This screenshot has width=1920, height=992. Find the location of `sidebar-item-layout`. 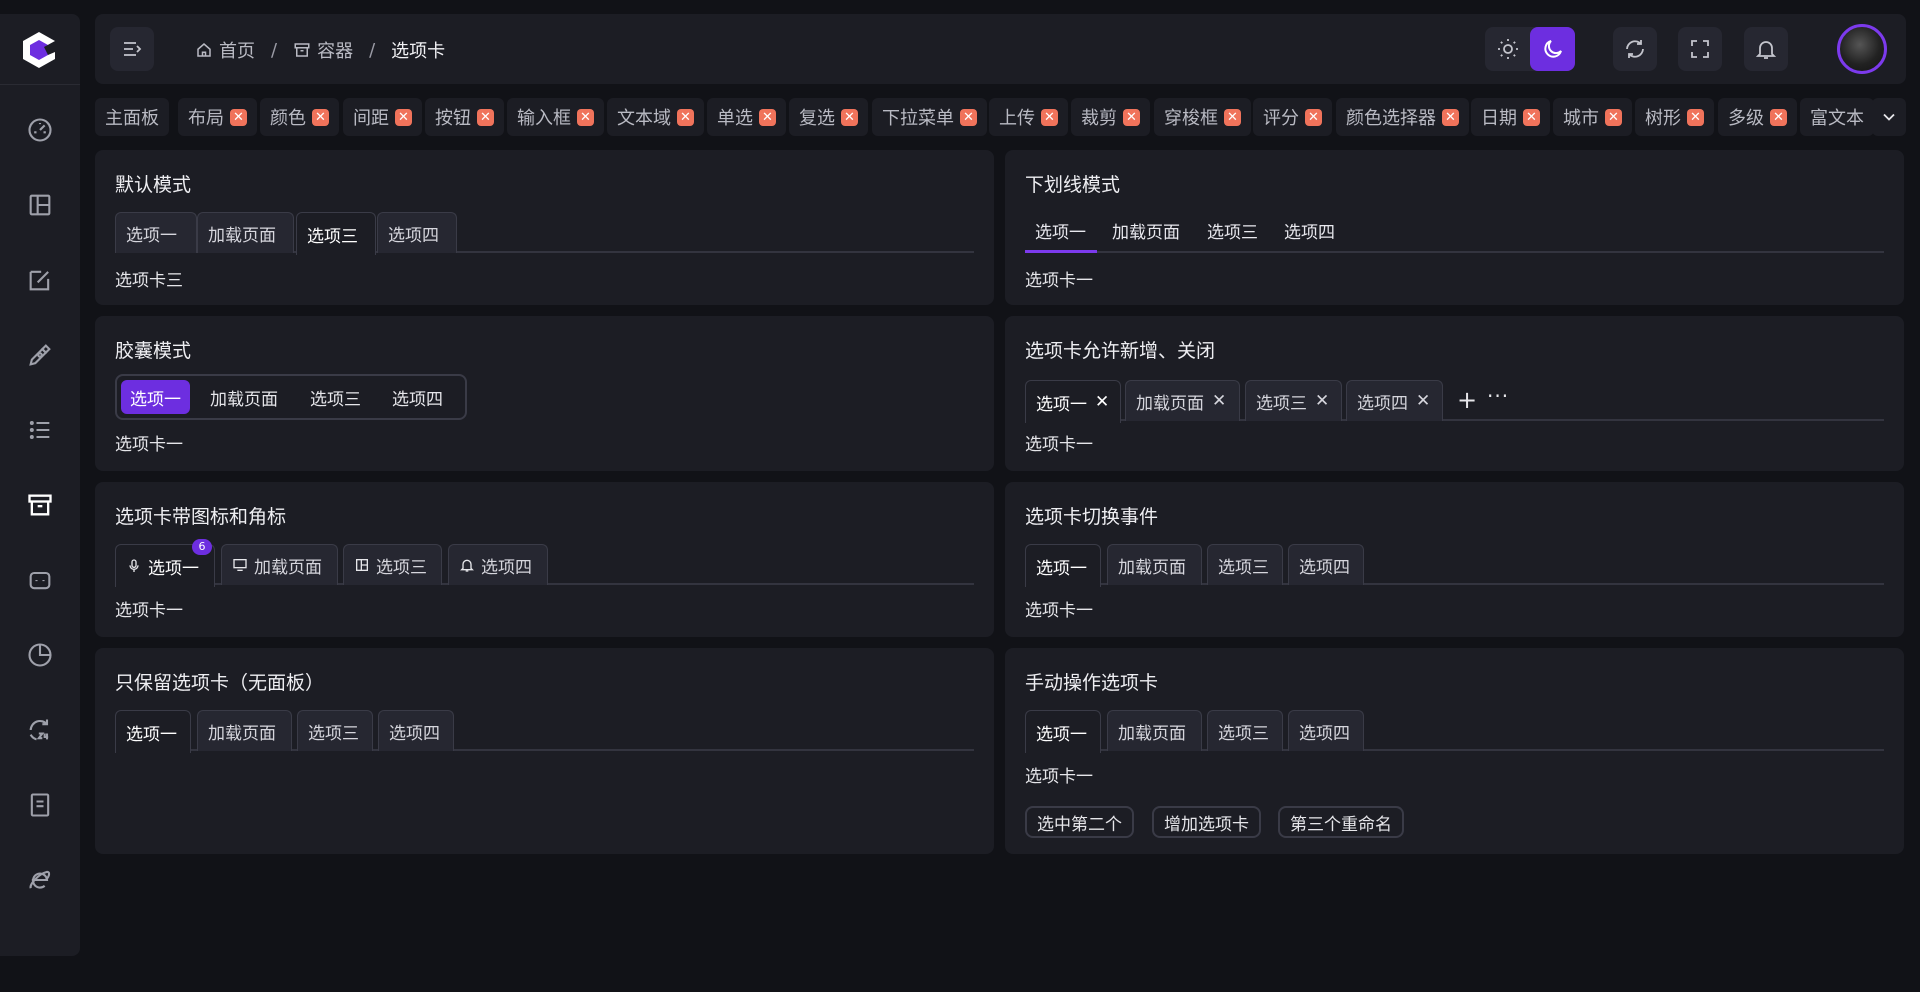

sidebar-item-layout is located at coordinates (40, 205).